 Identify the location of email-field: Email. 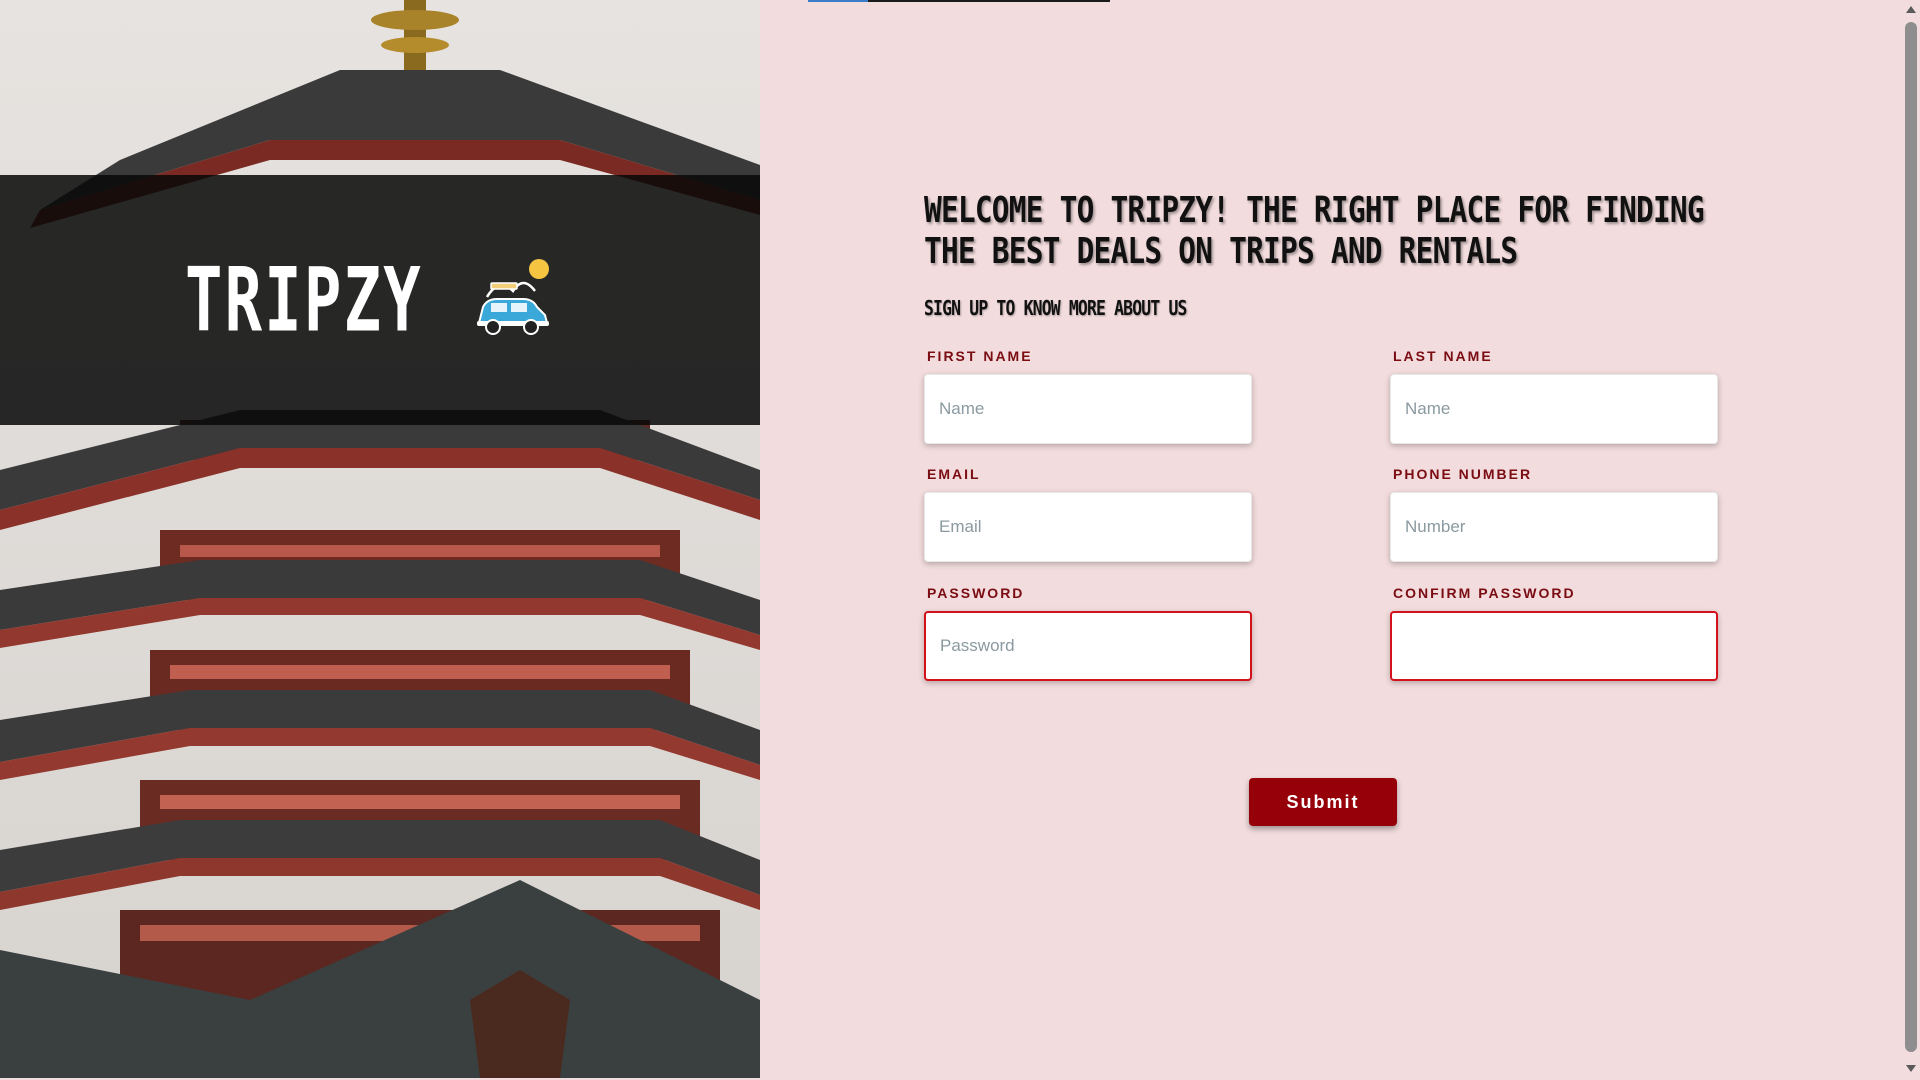
(1089, 514).